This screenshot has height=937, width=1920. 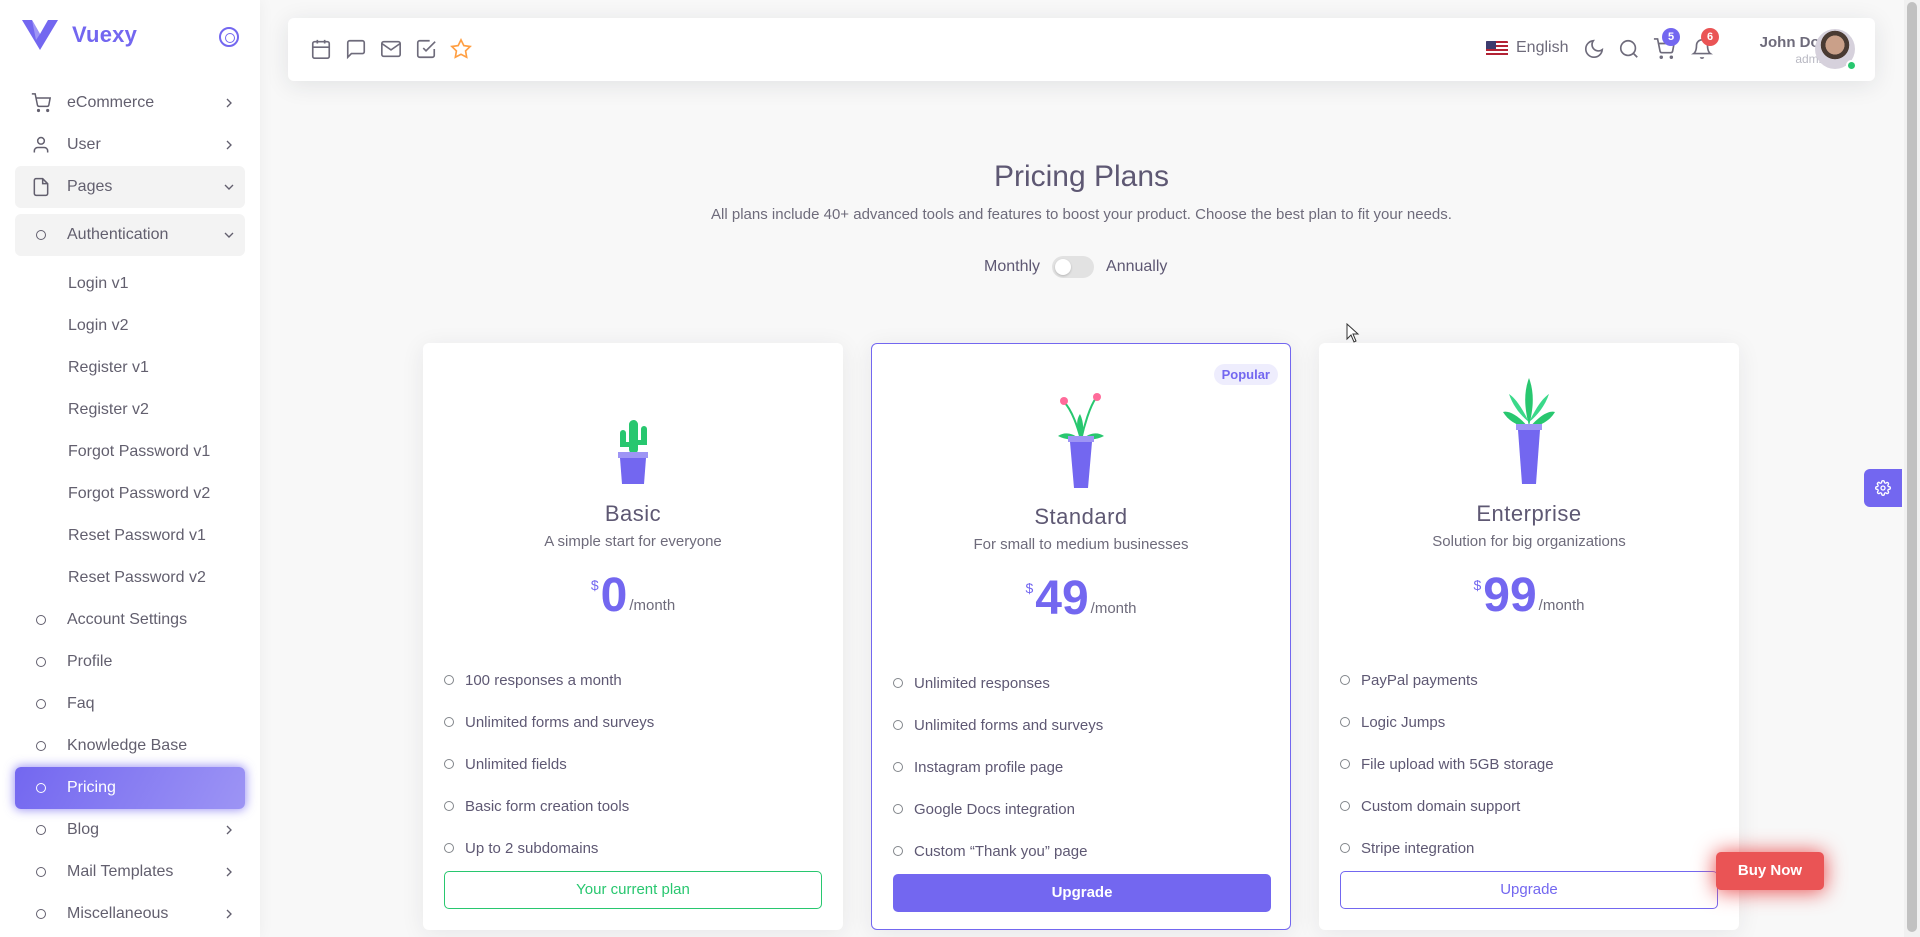 What do you see at coordinates (98, 284) in the screenshot?
I see `sidebar-subitem-login-v1: Login v1` at bounding box center [98, 284].